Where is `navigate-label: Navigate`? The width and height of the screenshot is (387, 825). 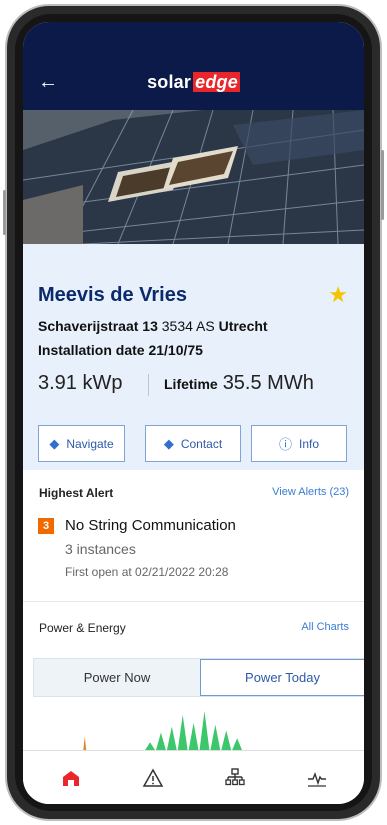 navigate-label: Navigate is located at coordinates (90, 443).